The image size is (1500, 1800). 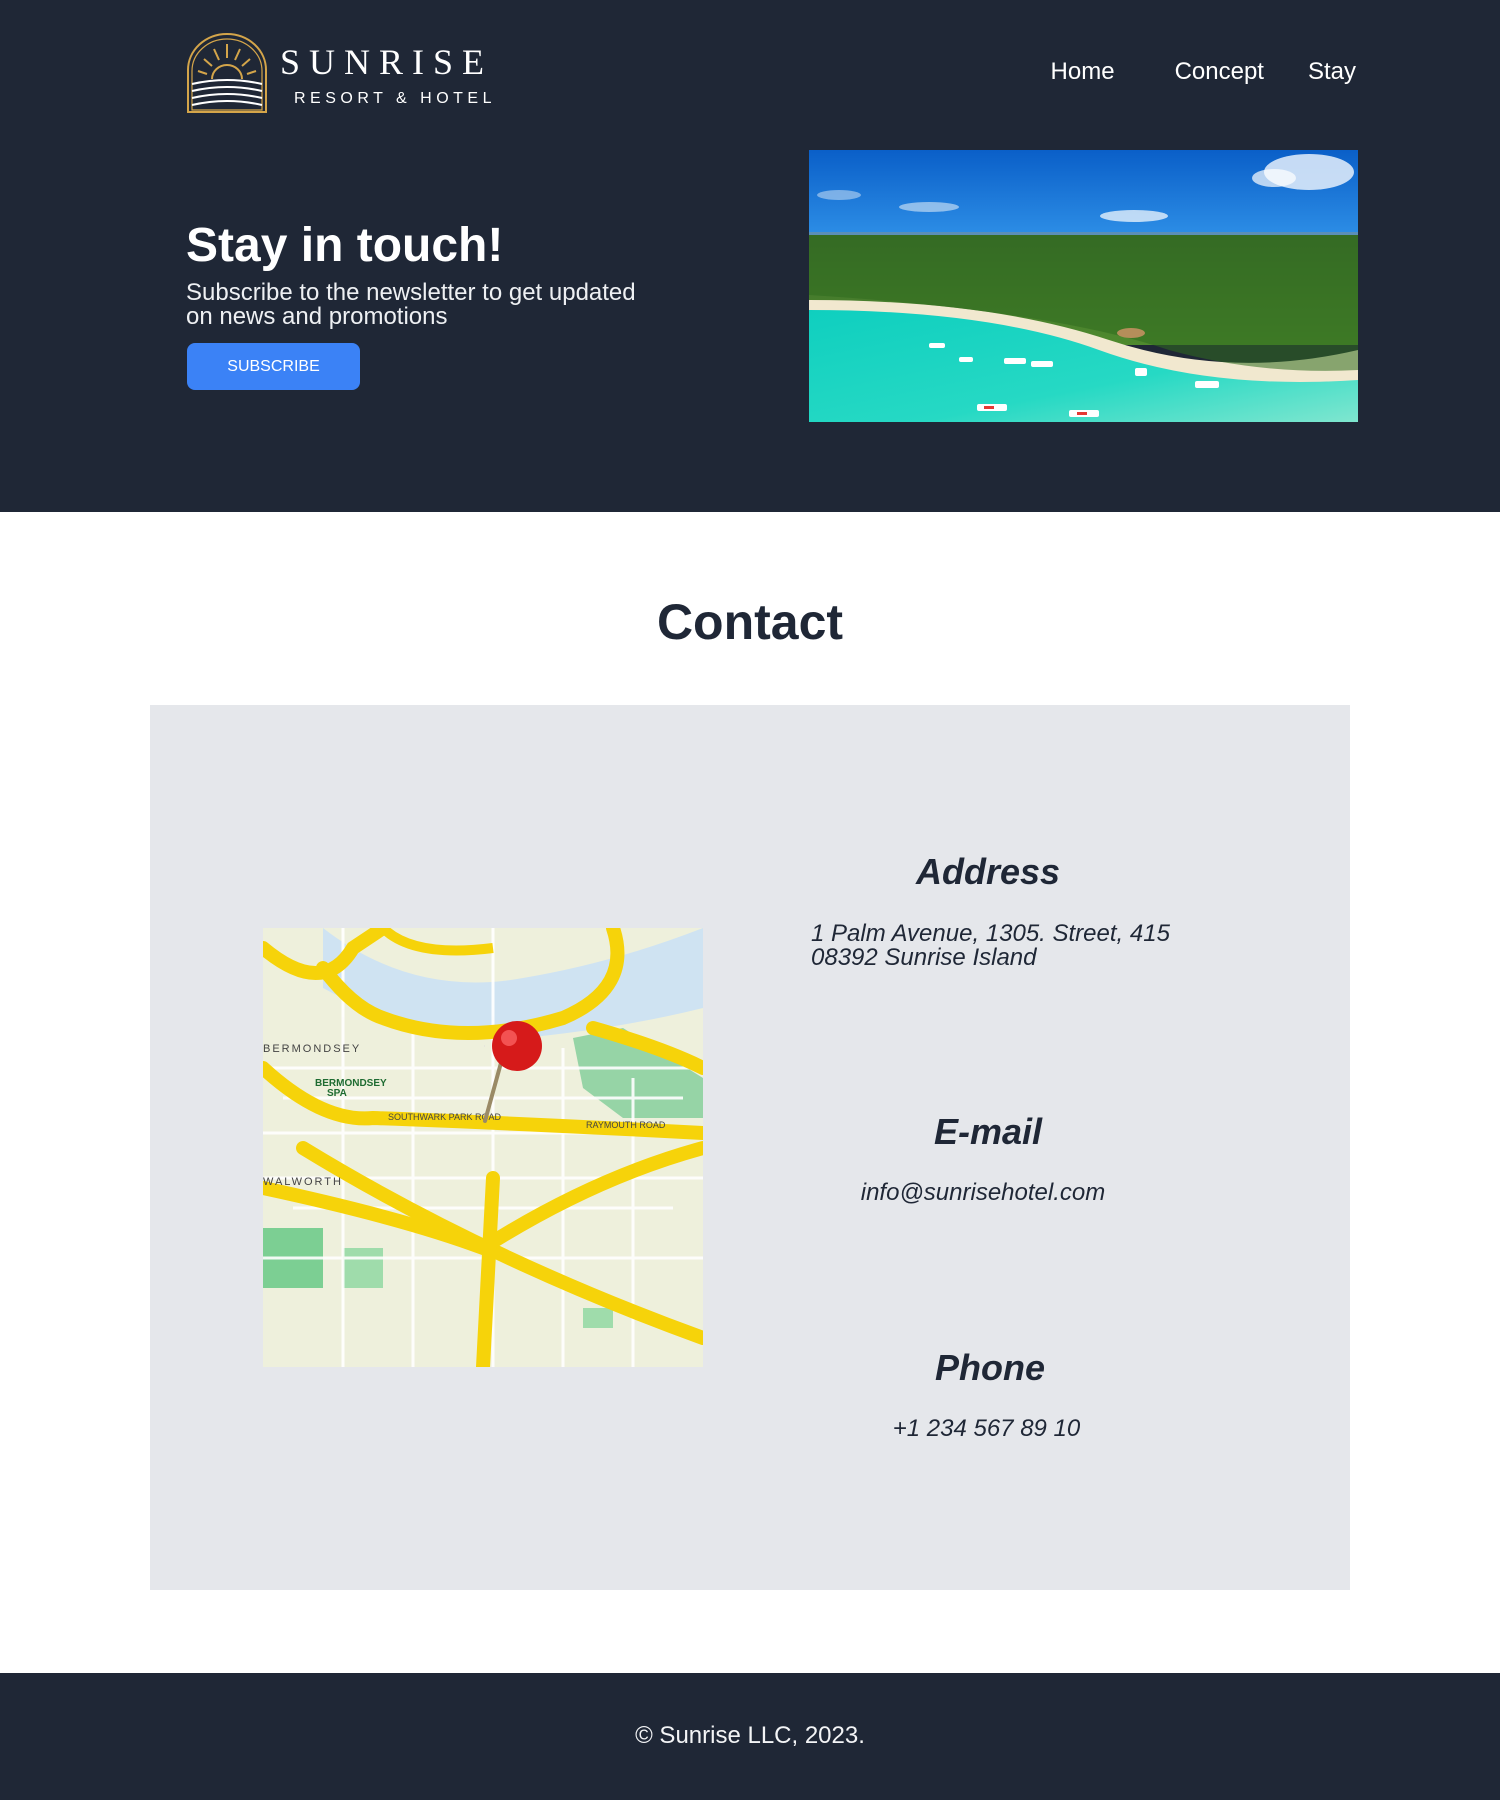 What do you see at coordinates (1219, 72) in the screenshot?
I see `nav-link-concept: Concept` at bounding box center [1219, 72].